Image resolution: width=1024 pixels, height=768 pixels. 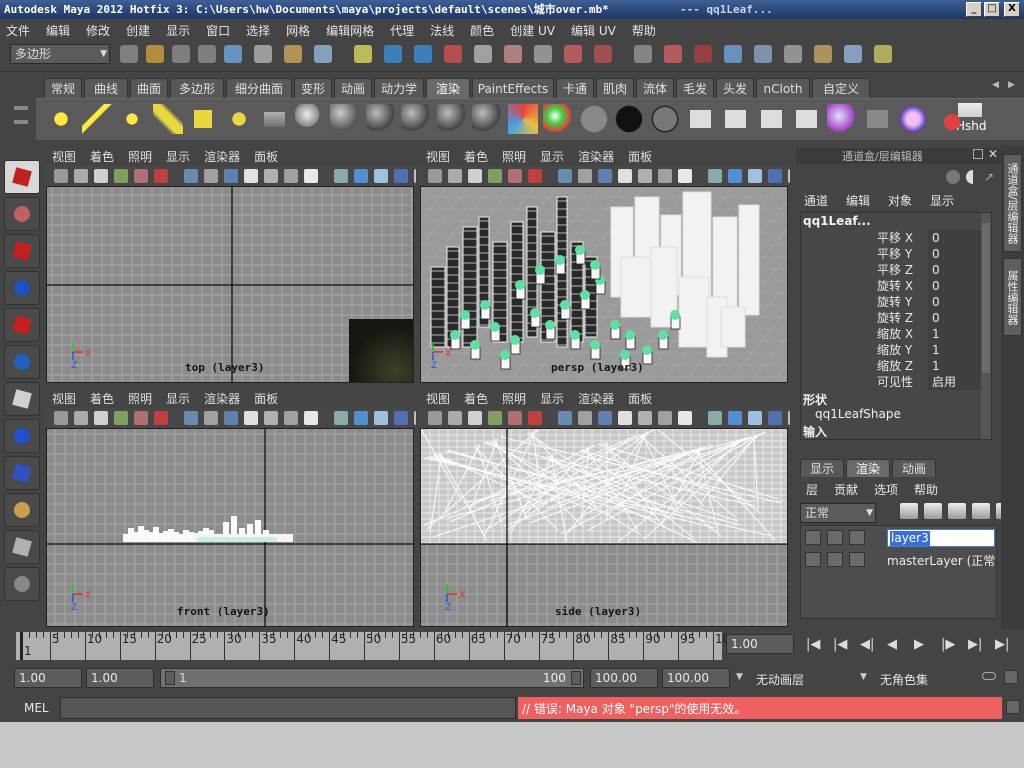 I want to click on render-check-icon, so click(x=806, y=119).